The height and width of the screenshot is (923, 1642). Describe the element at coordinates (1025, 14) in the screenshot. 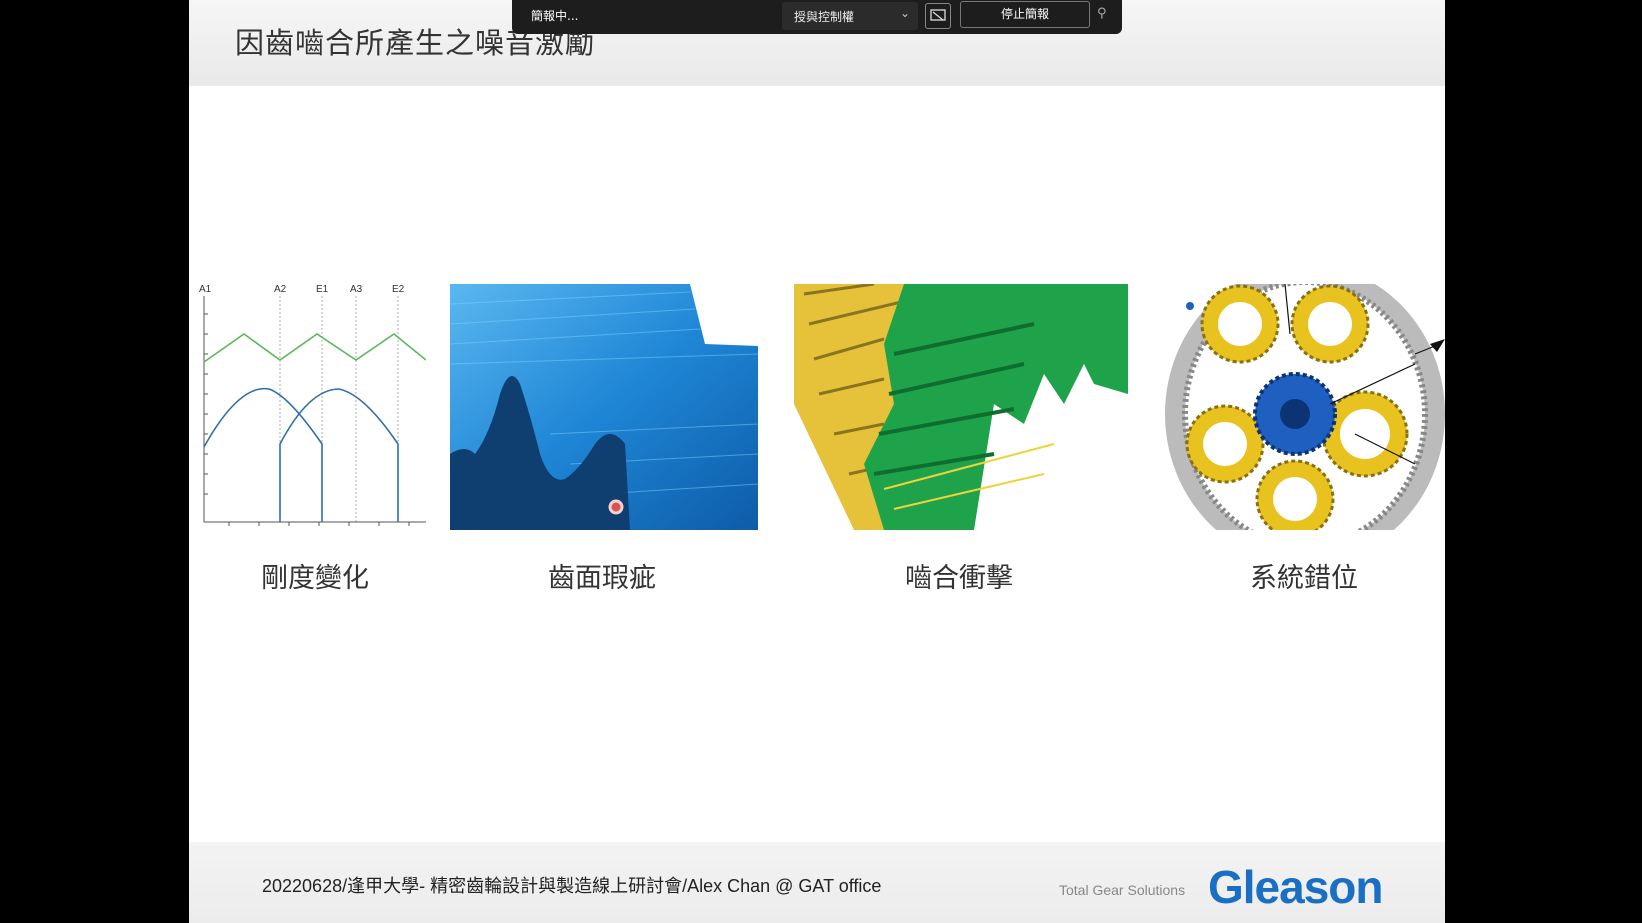

I see `stop-presenting-button: 停止簡報` at that location.